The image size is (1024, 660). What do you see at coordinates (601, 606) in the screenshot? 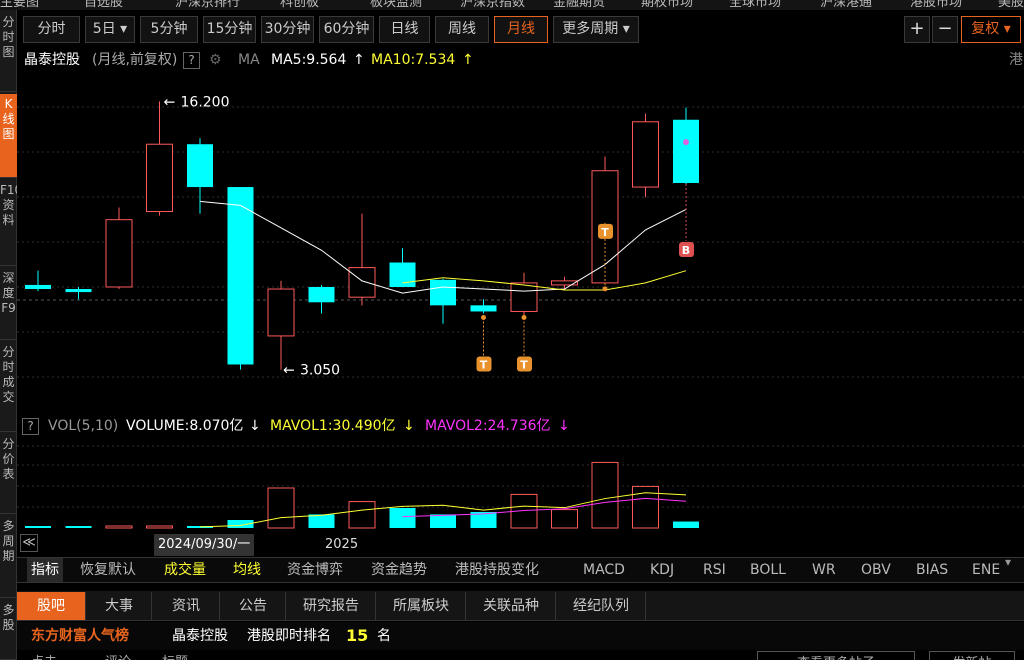
I see `info-tab: 经纪队列` at bounding box center [601, 606].